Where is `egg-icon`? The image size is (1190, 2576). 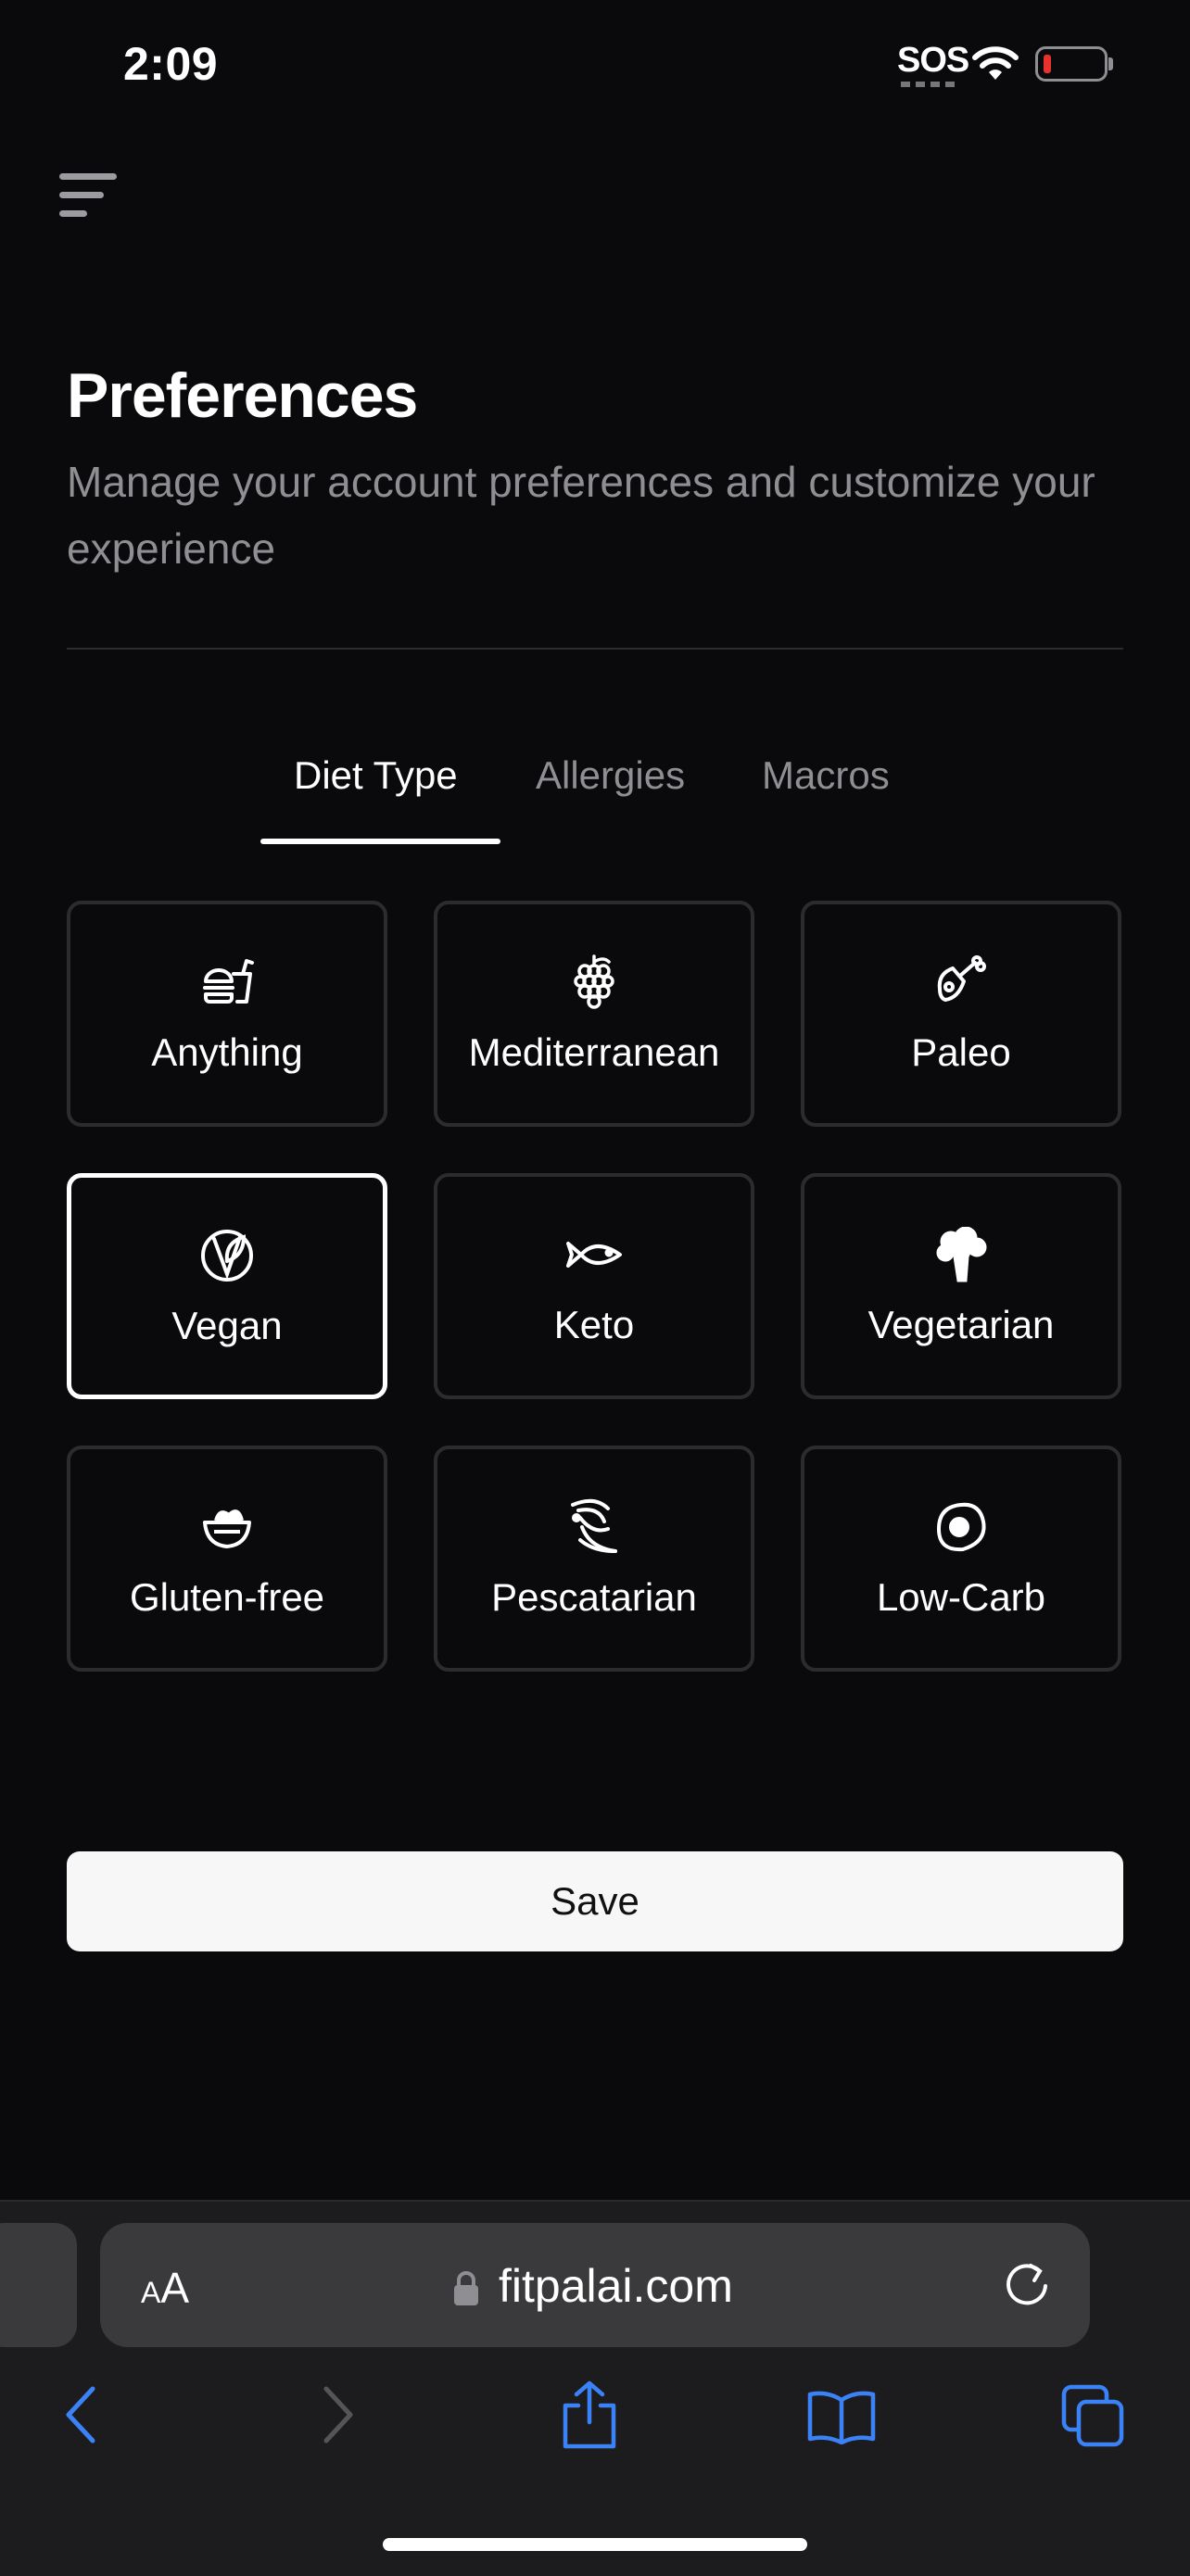 egg-icon is located at coordinates (961, 1527).